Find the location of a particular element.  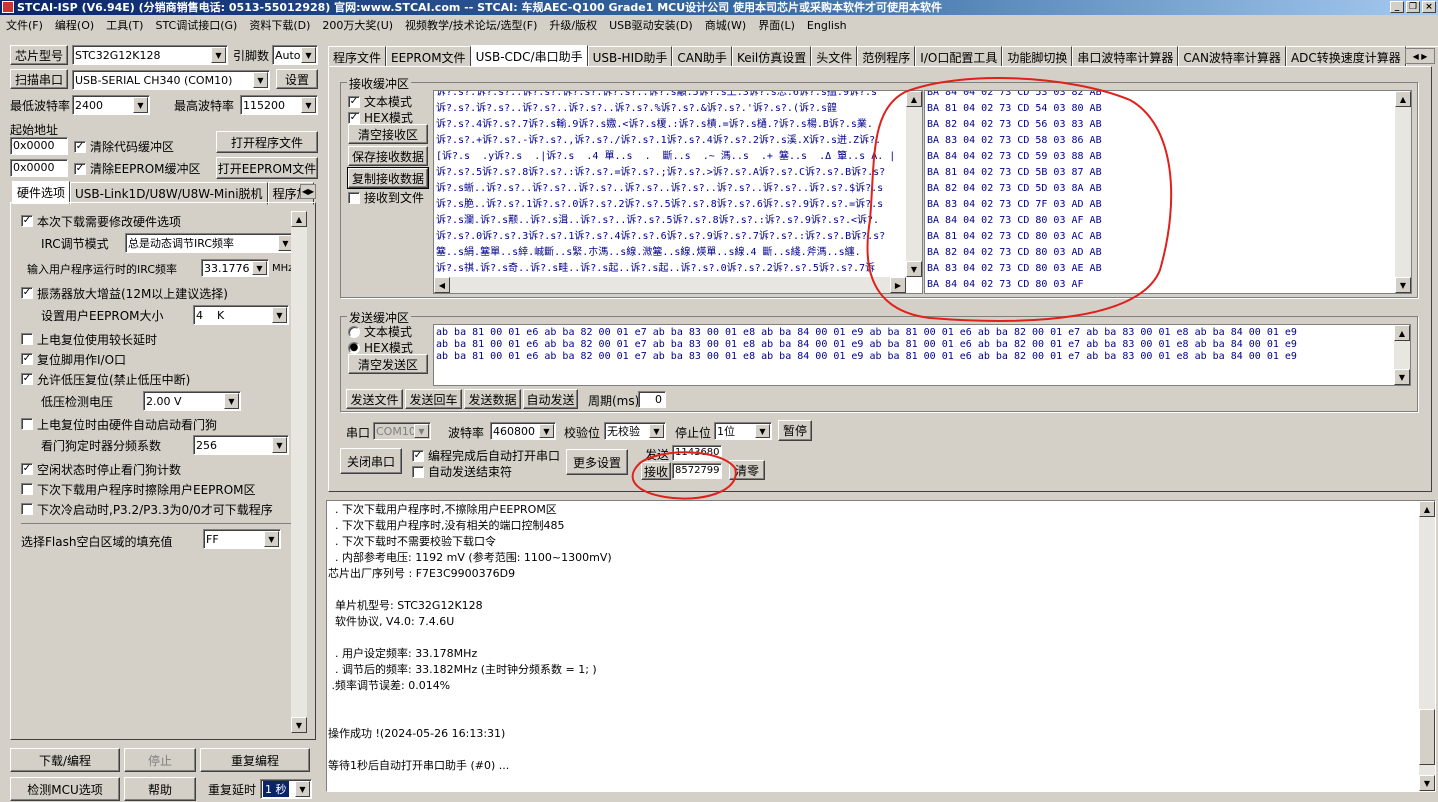

irc-freq-input: 33.1776 ▼ is located at coordinates (235, 268).